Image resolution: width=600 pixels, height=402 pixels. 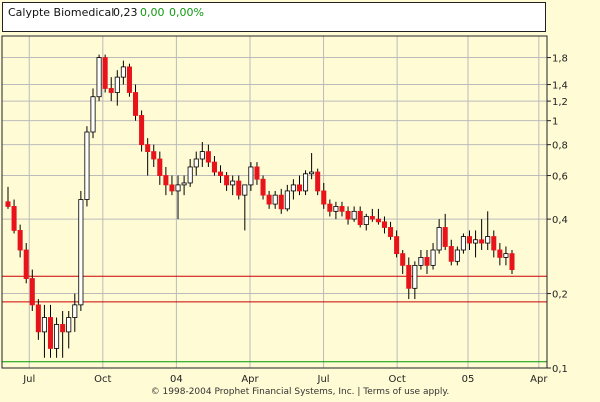 I want to click on y-tick-label: 0,6, so click(x=560, y=177).